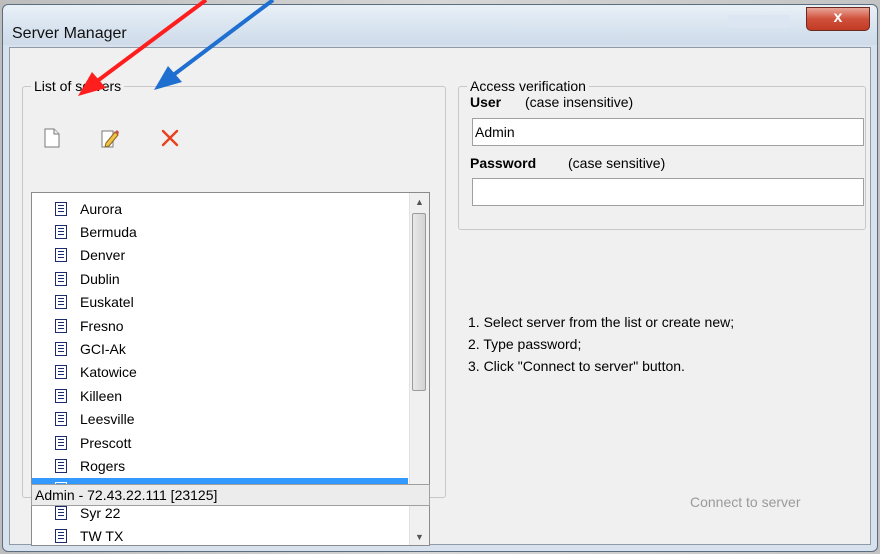 The height and width of the screenshot is (554, 880). I want to click on server-list-item-label: Katowice, so click(108, 372).